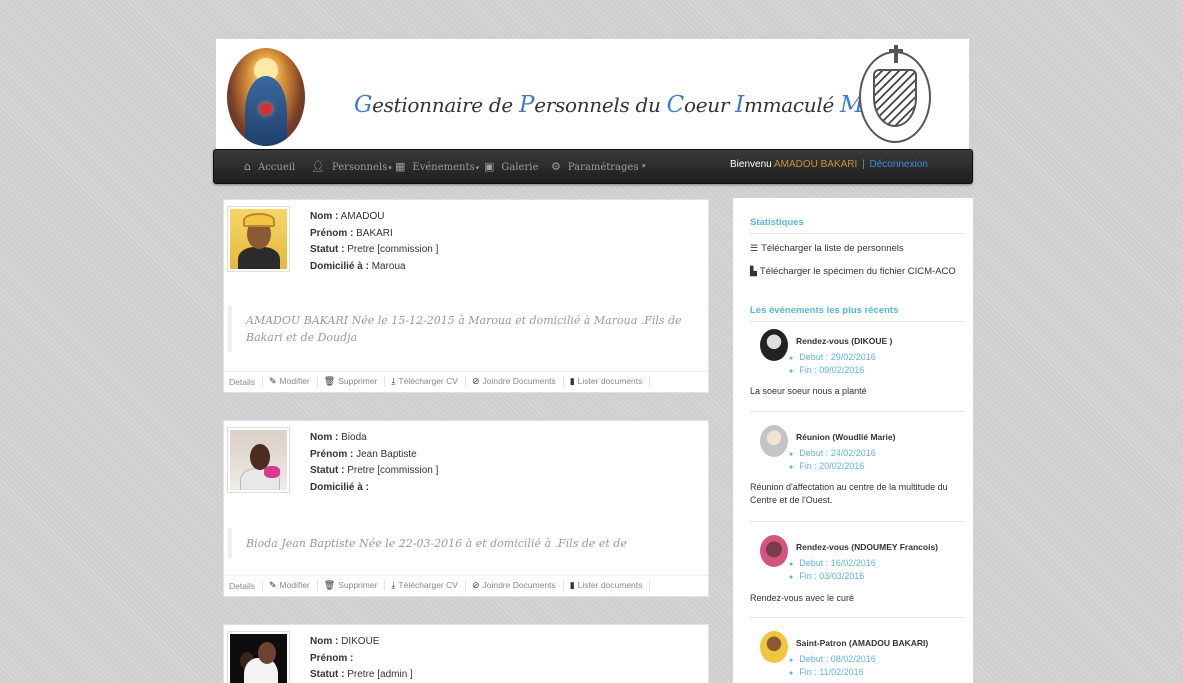 This screenshot has height=683, width=1183. Describe the element at coordinates (247, 166) in the screenshot. I see `home-icon: ⌂` at that location.